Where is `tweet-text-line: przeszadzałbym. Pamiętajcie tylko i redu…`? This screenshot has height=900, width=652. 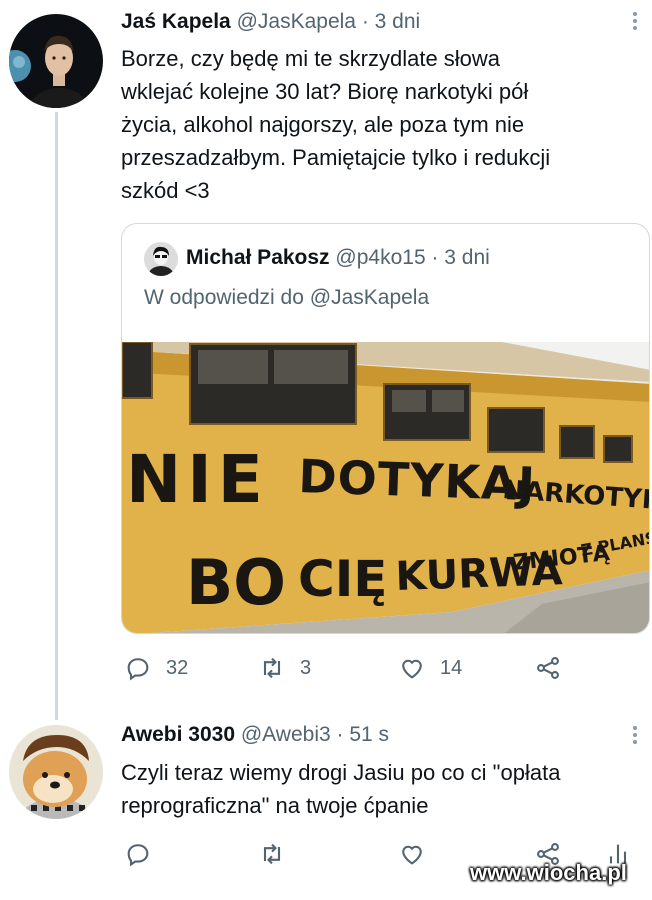
tweet-text-line: przeszadzałbym. Pamiętajcie tylko i redu… is located at coordinates (336, 157).